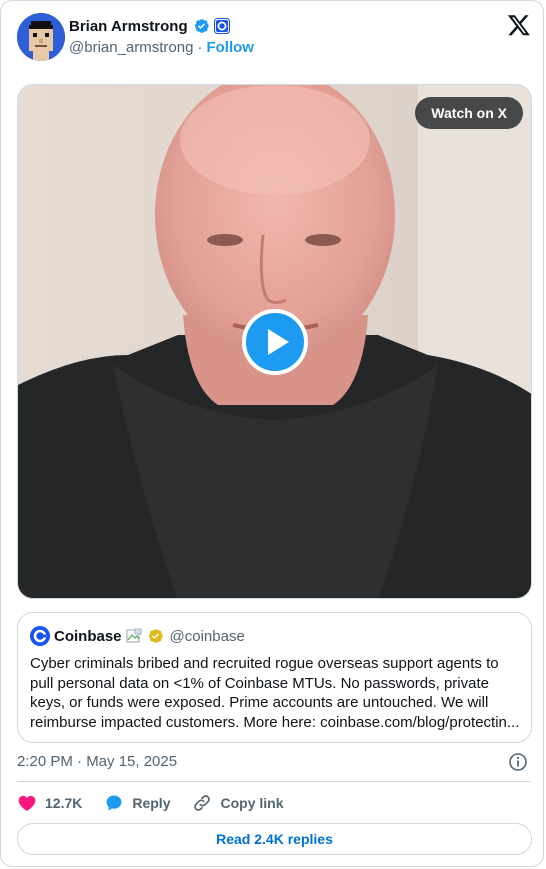 Image resolution: width=546 pixels, height=869 pixels. I want to click on author-handle-row: @brian_armstrong · Follow, so click(161, 47).